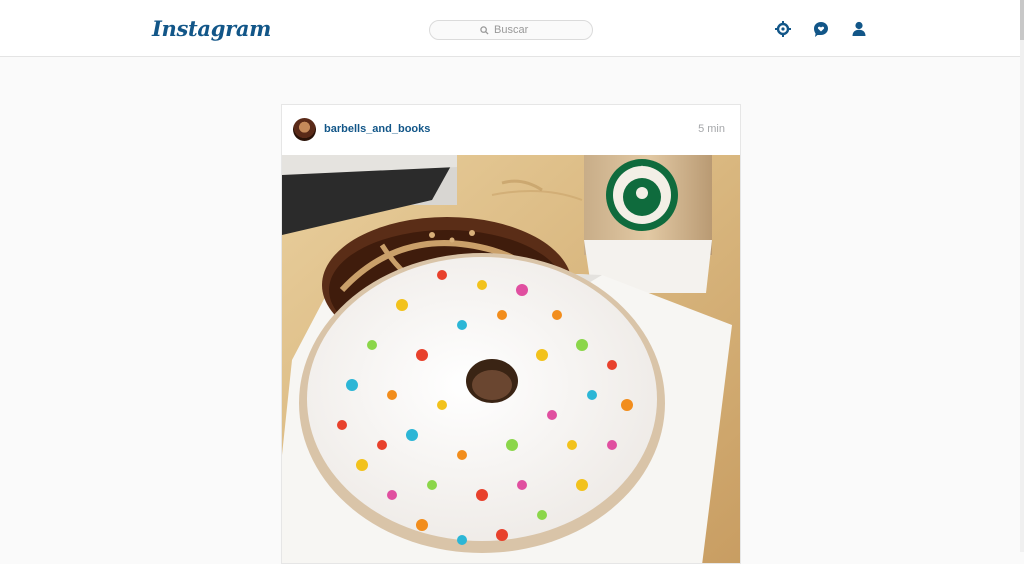  Describe the element at coordinates (518, 30) in the screenshot. I see `search-input` at that location.